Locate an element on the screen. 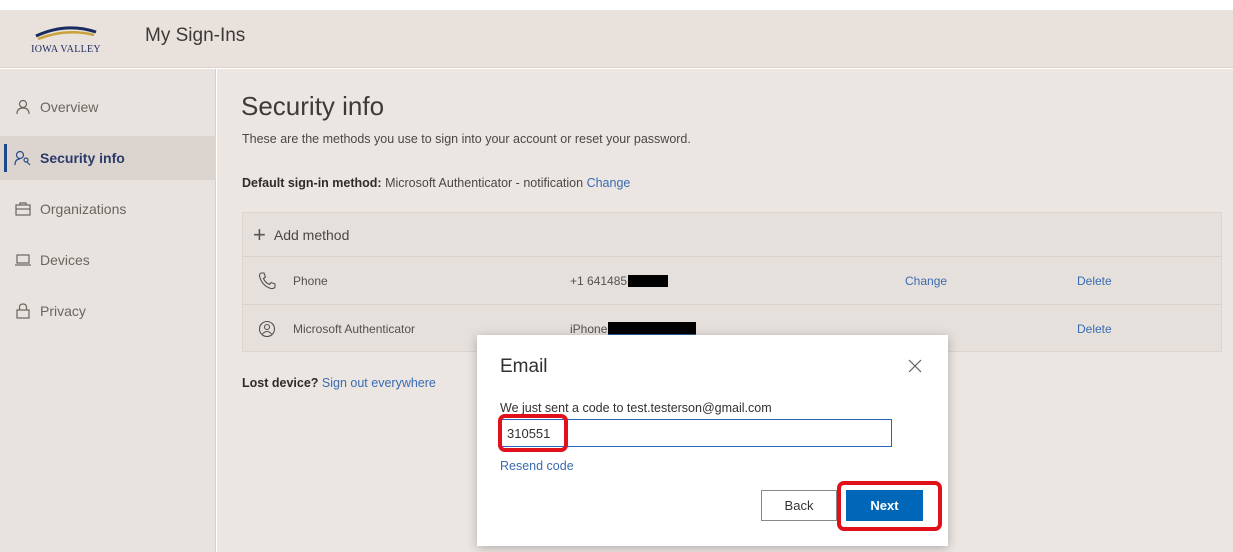 This screenshot has height=552, width=1233. briefcase-icon is located at coordinates (23, 209).